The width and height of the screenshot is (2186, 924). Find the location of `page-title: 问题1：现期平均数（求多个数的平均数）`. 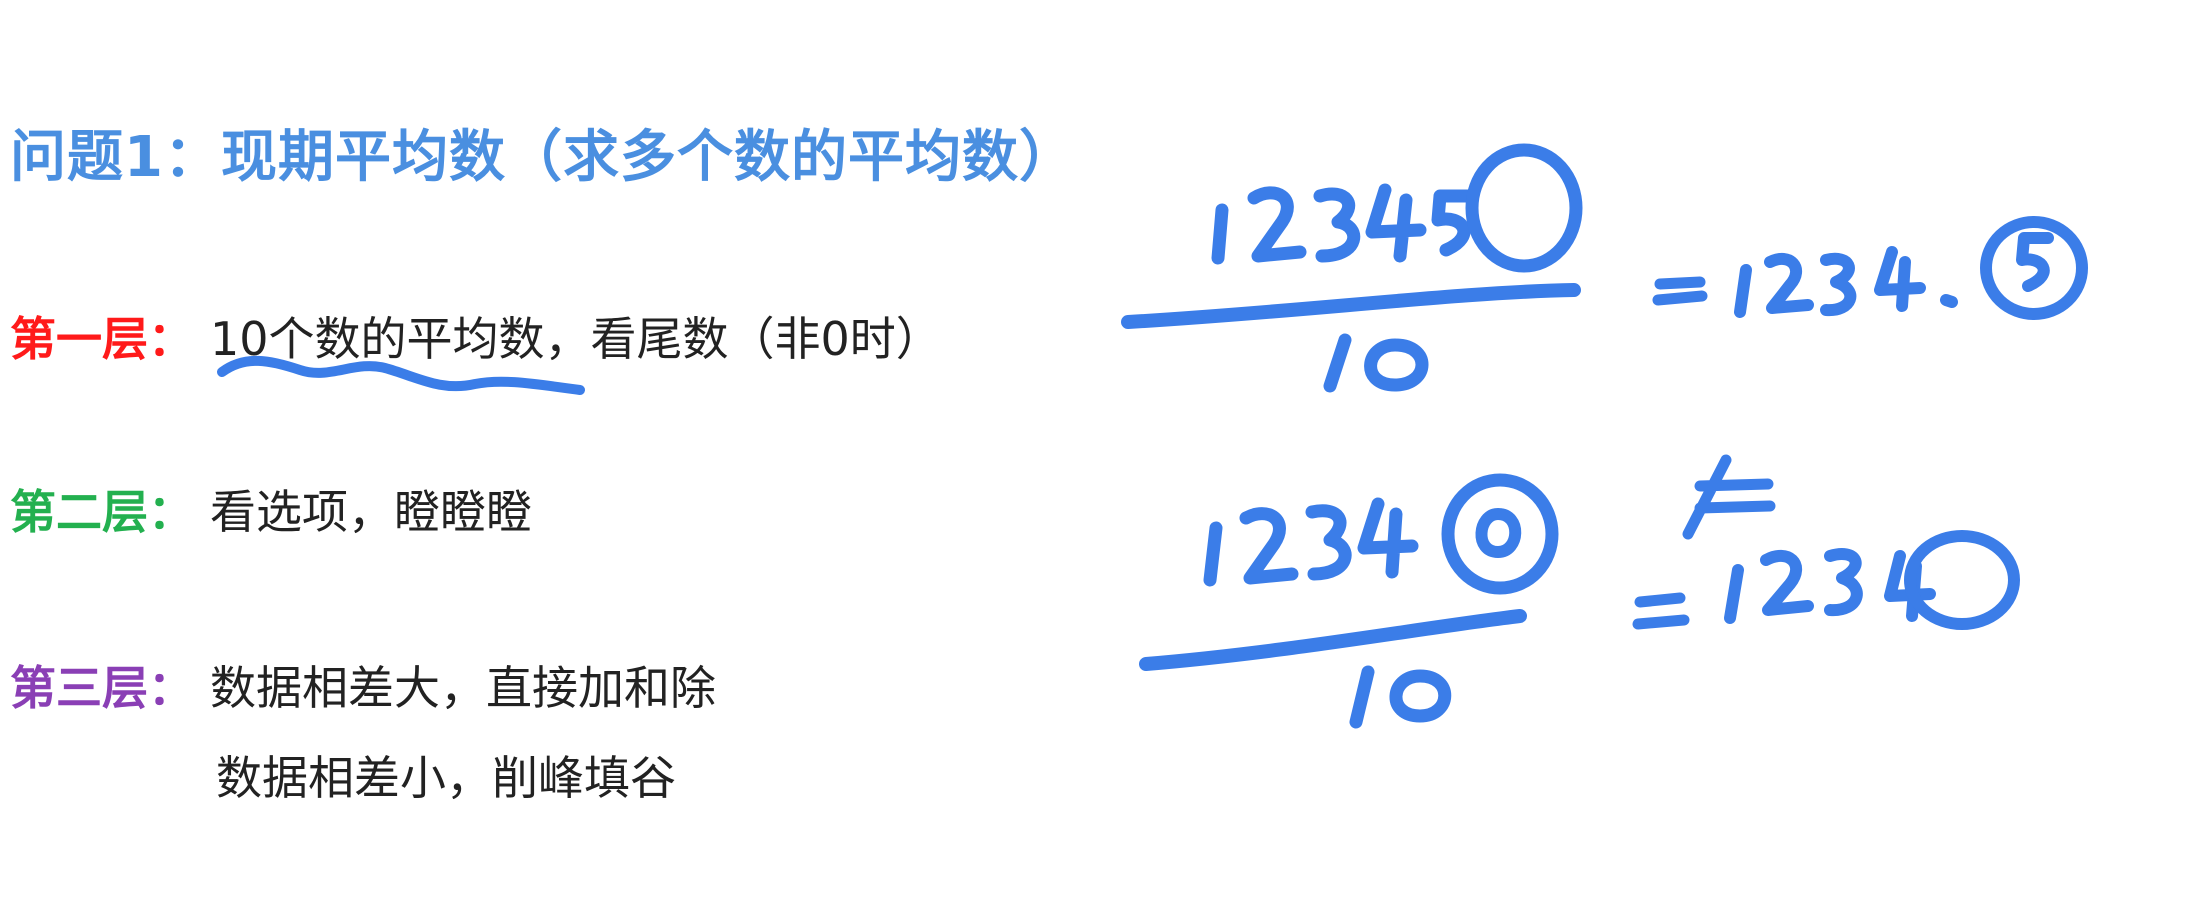

page-title: 问题1：现期平均数（求多个数的平均数） is located at coordinates (543, 157).